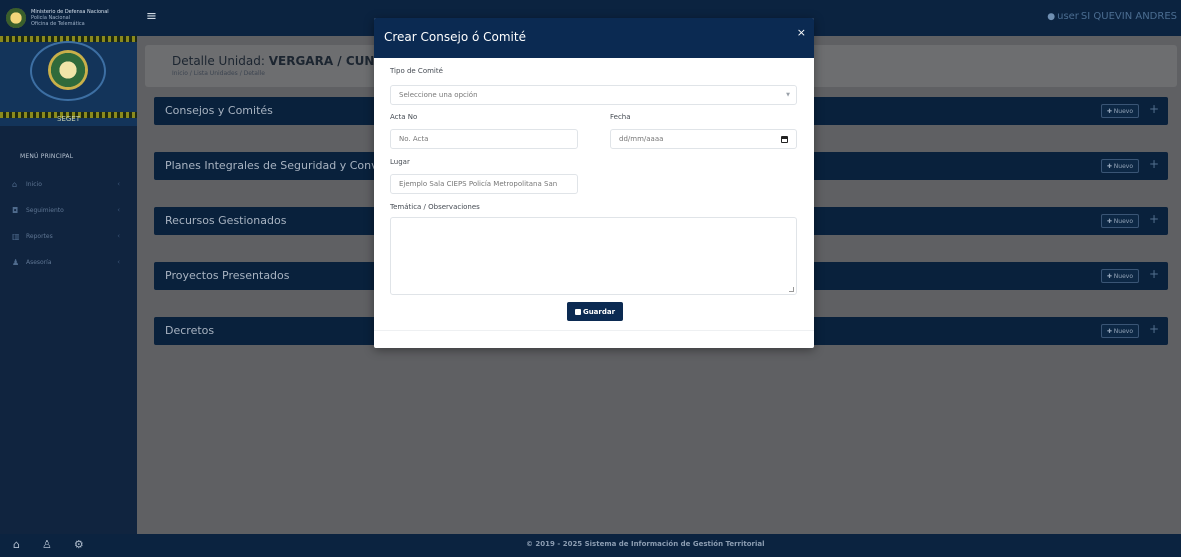 This screenshot has height=557, width=1181. What do you see at coordinates (577, 311) in the screenshot?
I see `save-icon` at bounding box center [577, 311].